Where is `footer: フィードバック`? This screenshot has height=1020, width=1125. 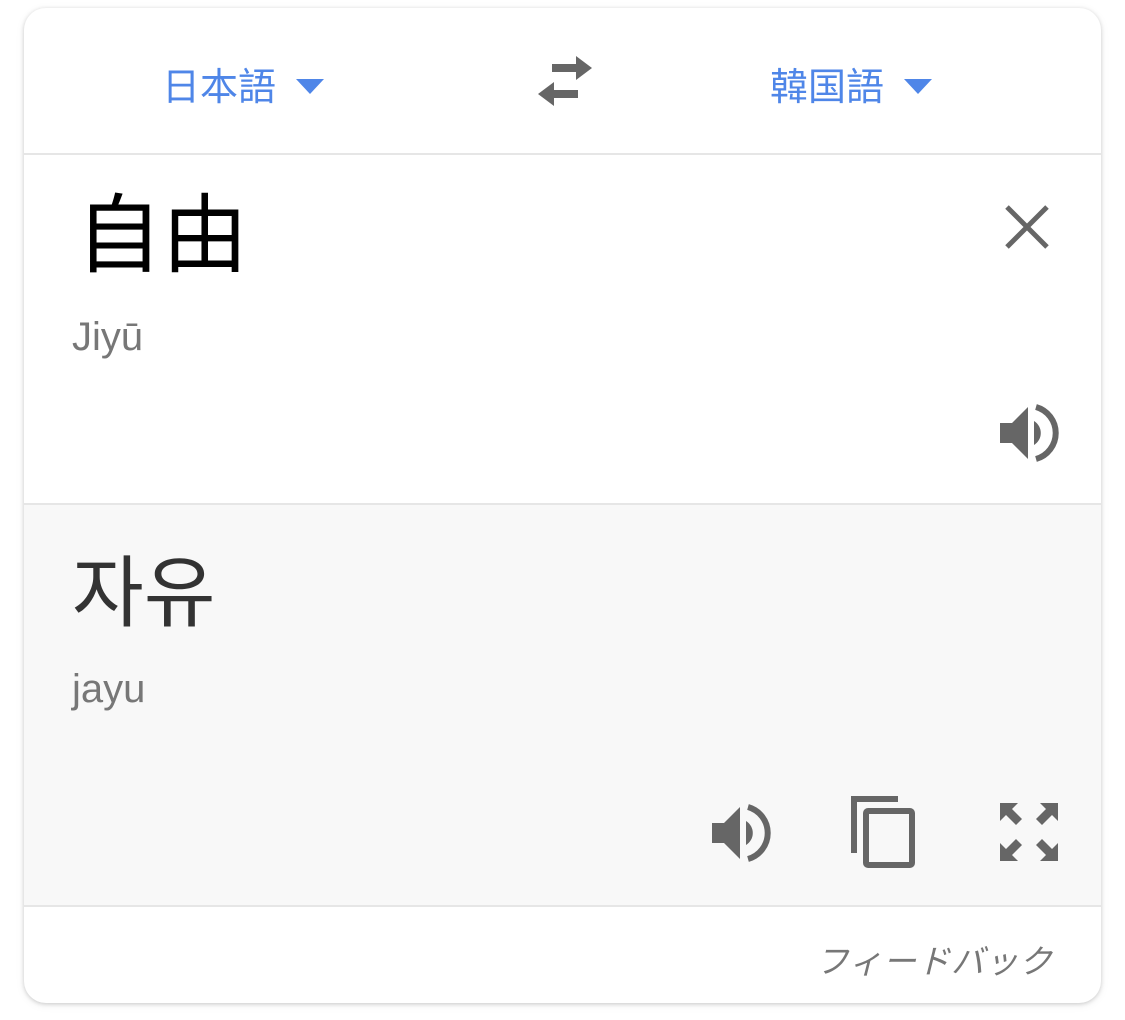 footer: フィードバック is located at coordinates (562, 955).